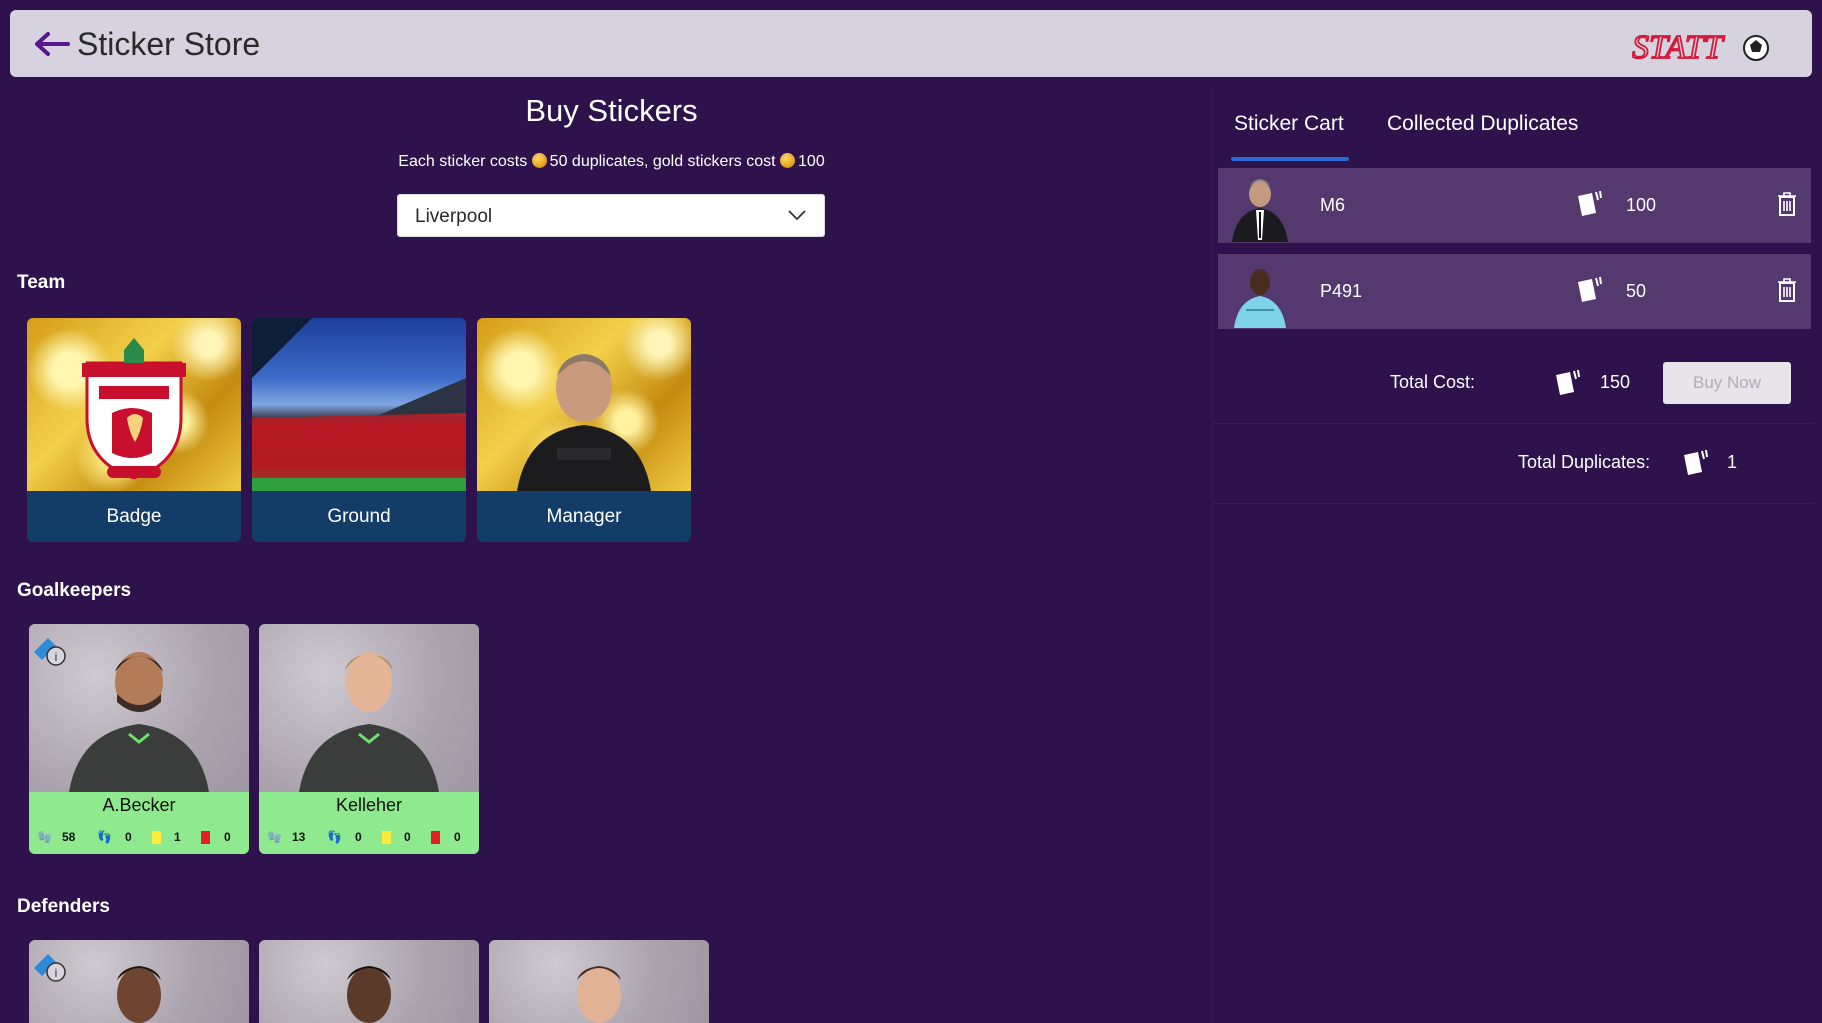  I want to click on section-defenders: Defenders, so click(63, 906).